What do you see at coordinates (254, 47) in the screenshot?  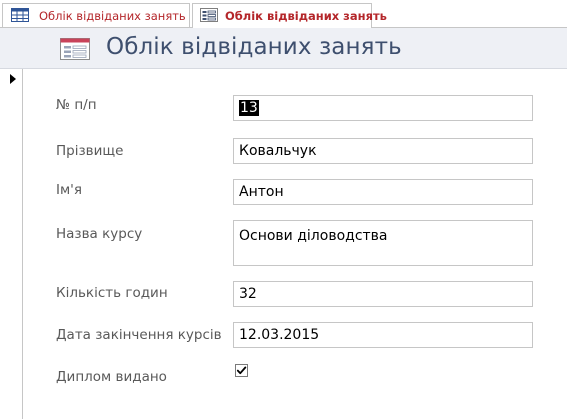 I see `form-title: Облік відвіданих занять` at bounding box center [254, 47].